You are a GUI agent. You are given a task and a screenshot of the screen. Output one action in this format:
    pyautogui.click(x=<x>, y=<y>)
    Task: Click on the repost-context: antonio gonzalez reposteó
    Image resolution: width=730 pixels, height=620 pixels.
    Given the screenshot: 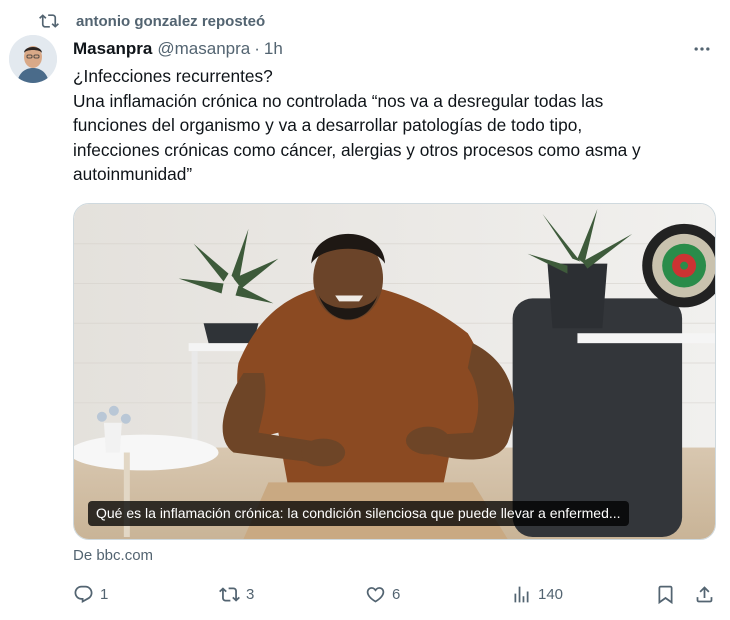 What is the action you would take?
    pyautogui.click(x=151, y=21)
    